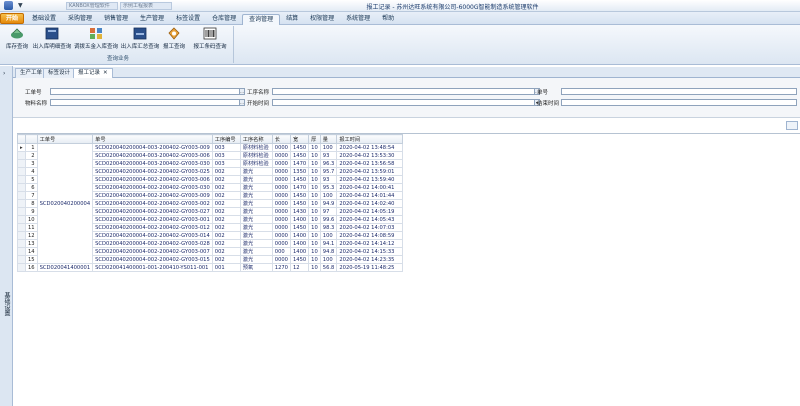 This screenshot has width=800, height=406. Describe the element at coordinates (152, 163) in the screenshot. I see `table-cell-doc: SCD020040200004-003-200402-GY003-030` at that location.